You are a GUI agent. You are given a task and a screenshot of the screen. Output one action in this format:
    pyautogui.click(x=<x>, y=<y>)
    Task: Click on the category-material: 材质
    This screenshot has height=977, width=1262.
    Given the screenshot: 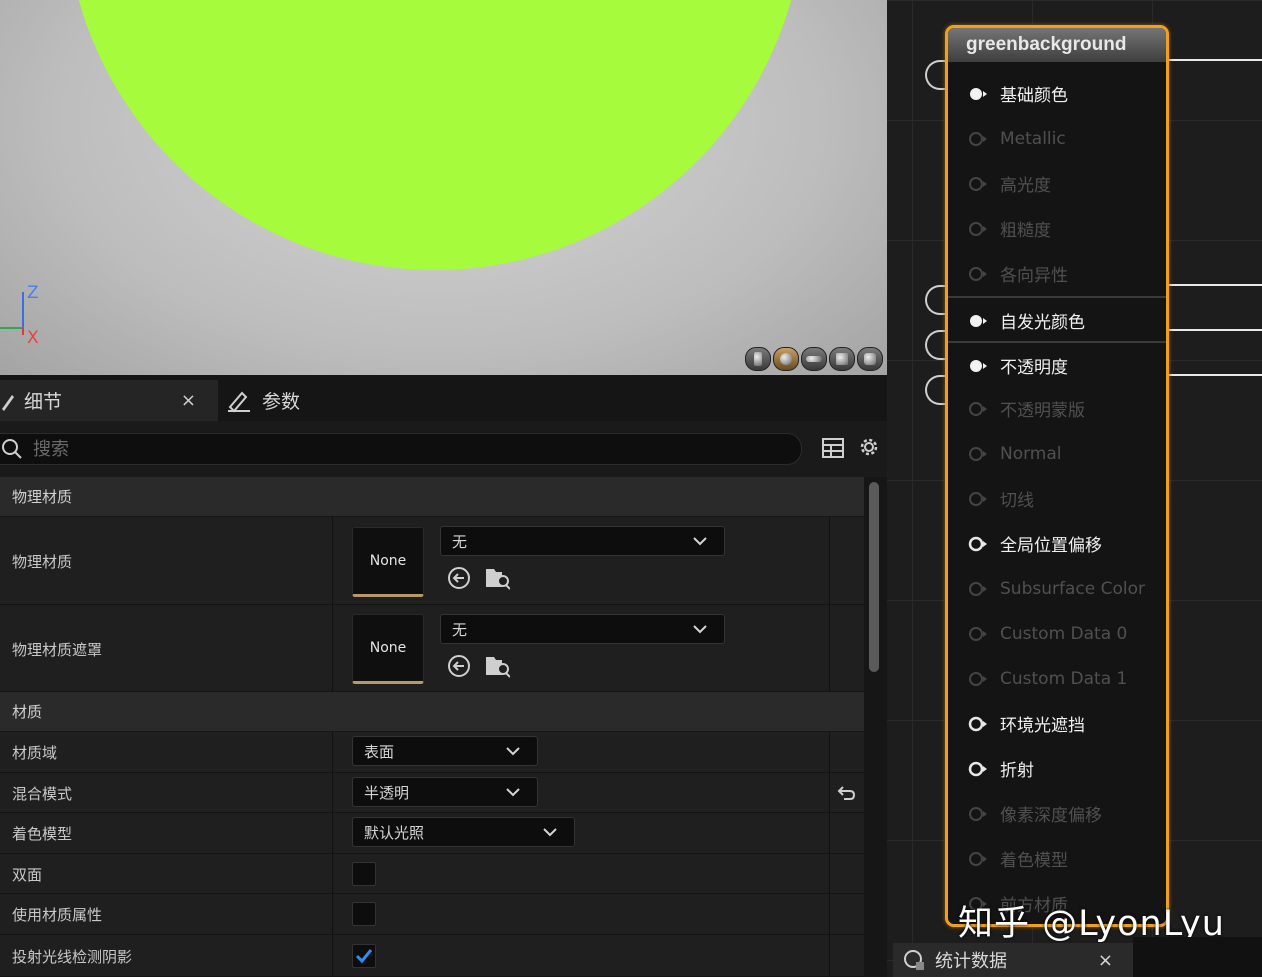 What is the action you would take?
    pyautogui.click(x=432, y=712)
    